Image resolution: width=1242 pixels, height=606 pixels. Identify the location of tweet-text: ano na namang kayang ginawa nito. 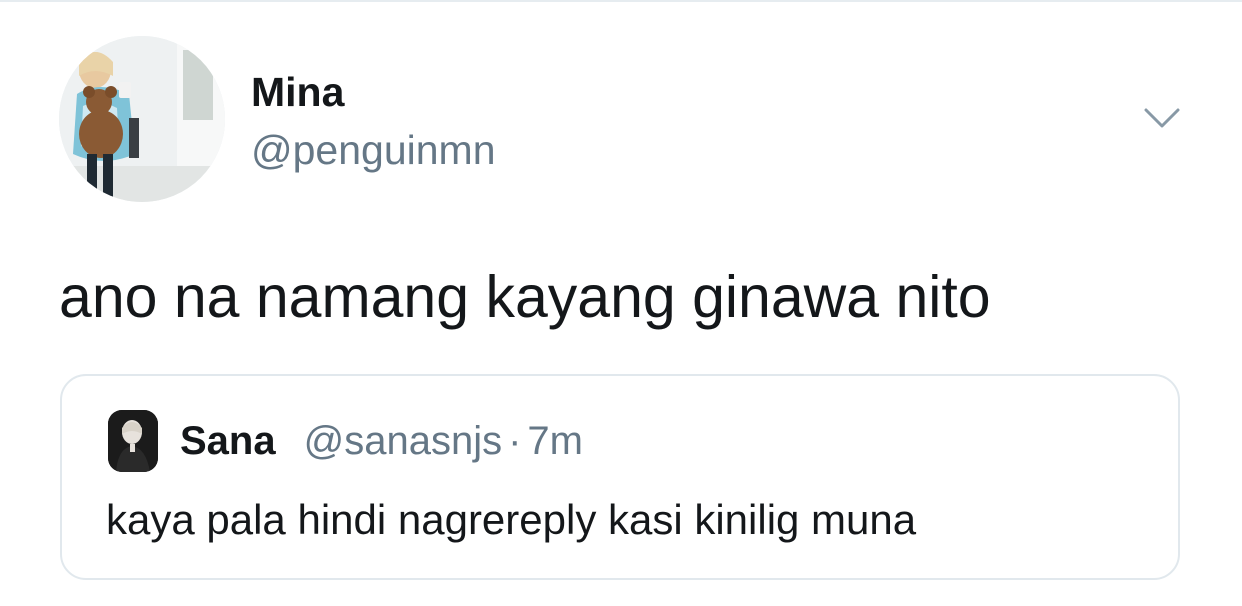
(525, 297).